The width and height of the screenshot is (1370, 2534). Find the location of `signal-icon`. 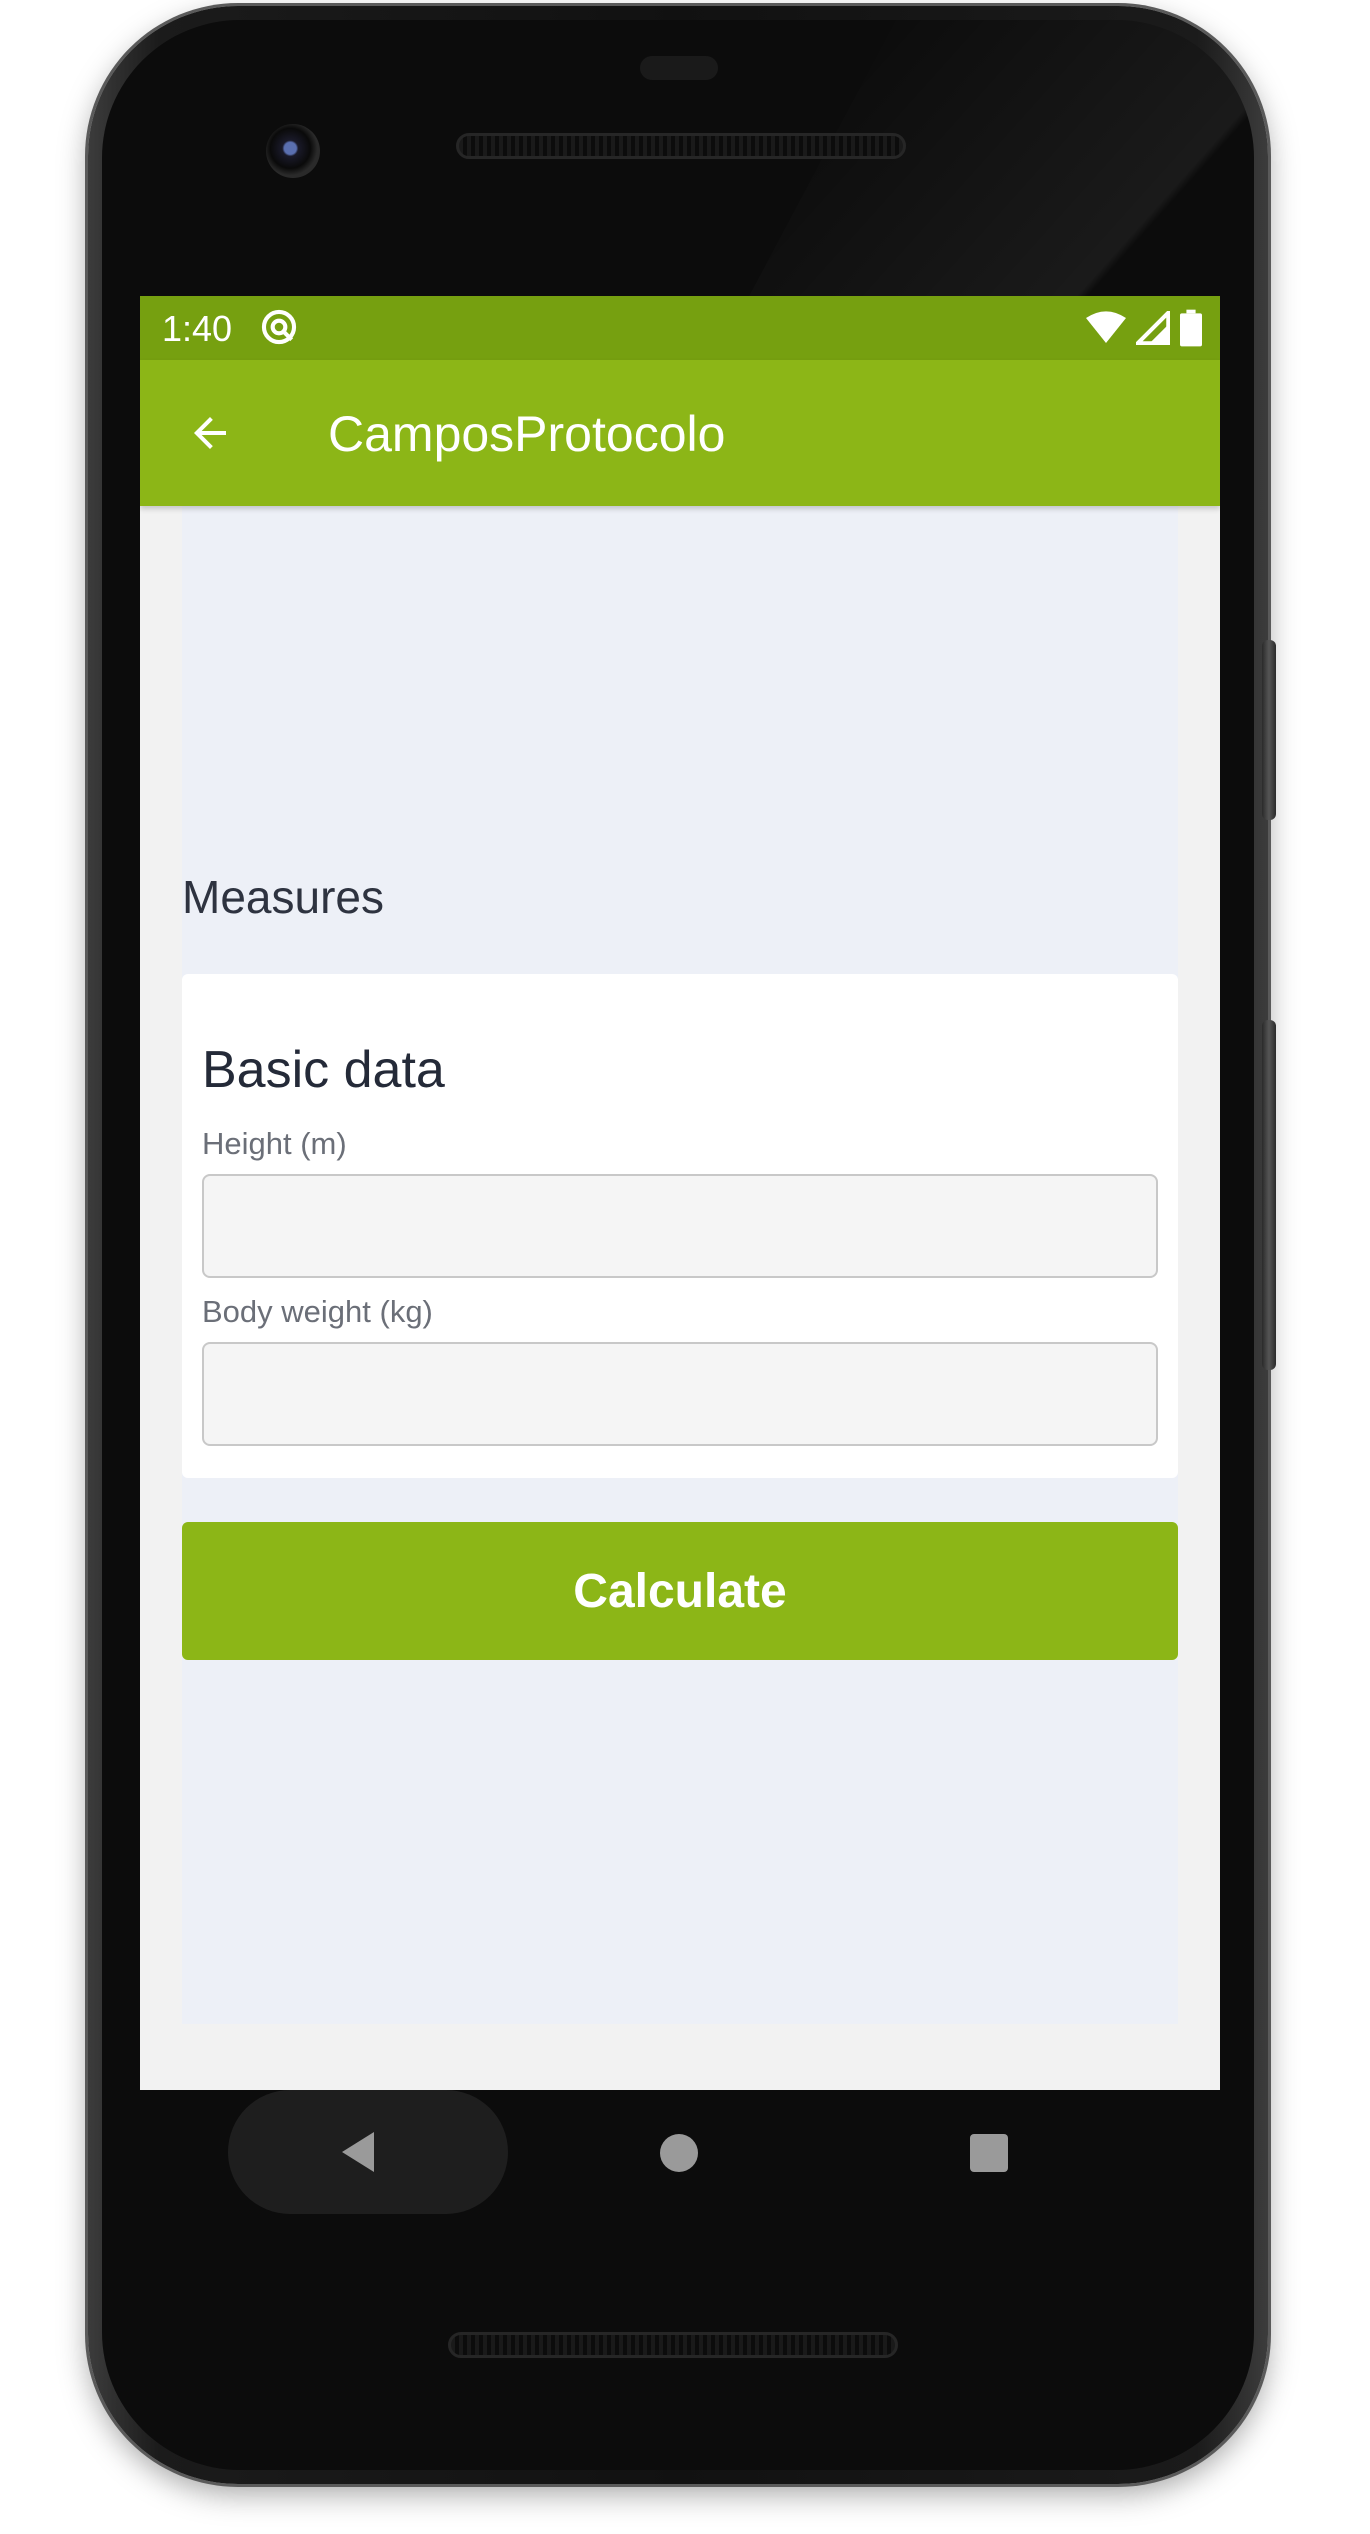

signal-icon is located at coordinates (1153, 328).